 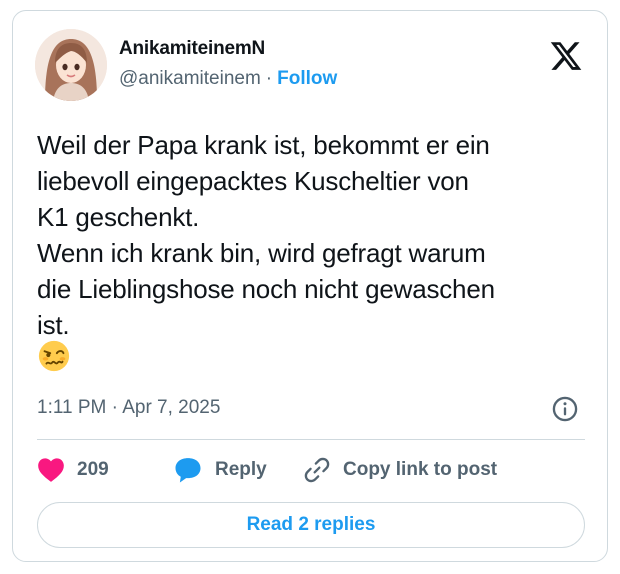 I want to click on tweet-text-line: Wenn ich krank bin, wird gefragt warum, so click(x=261, y=253).